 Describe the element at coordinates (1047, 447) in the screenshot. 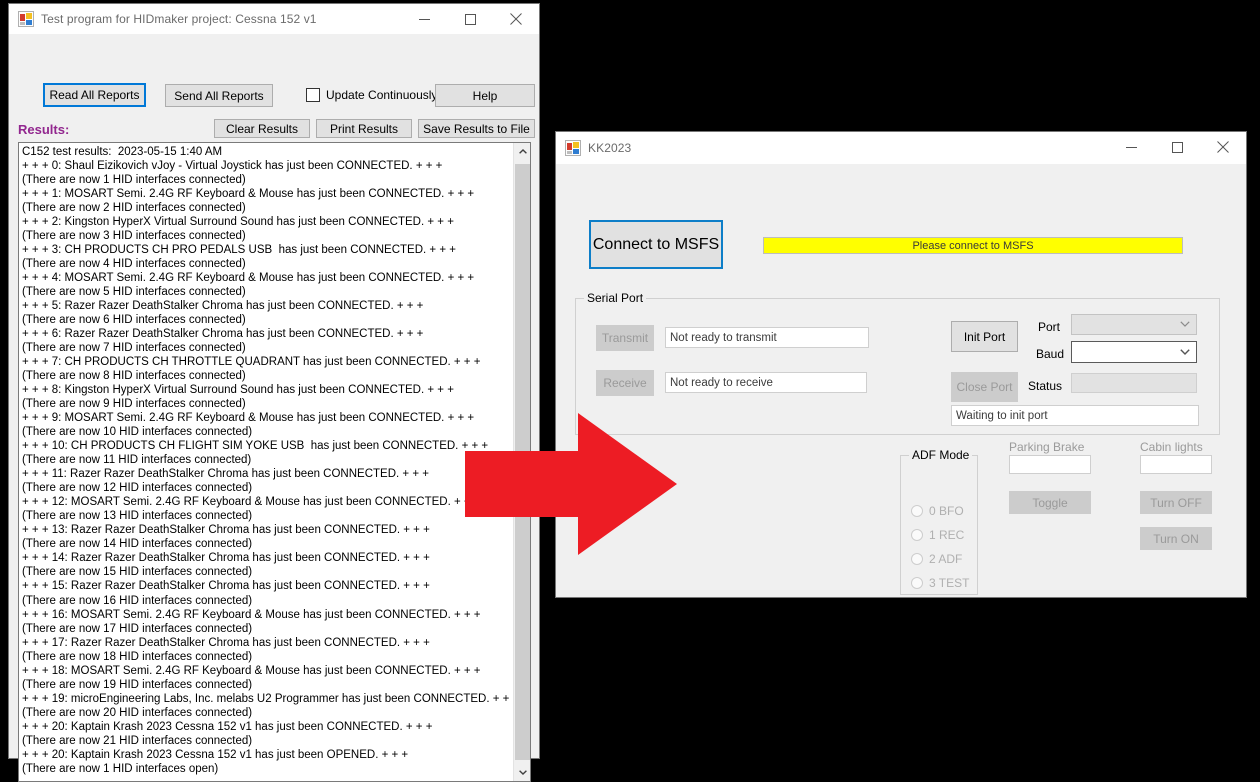

I see `parking-brake-label: Parking Brake` at that location.